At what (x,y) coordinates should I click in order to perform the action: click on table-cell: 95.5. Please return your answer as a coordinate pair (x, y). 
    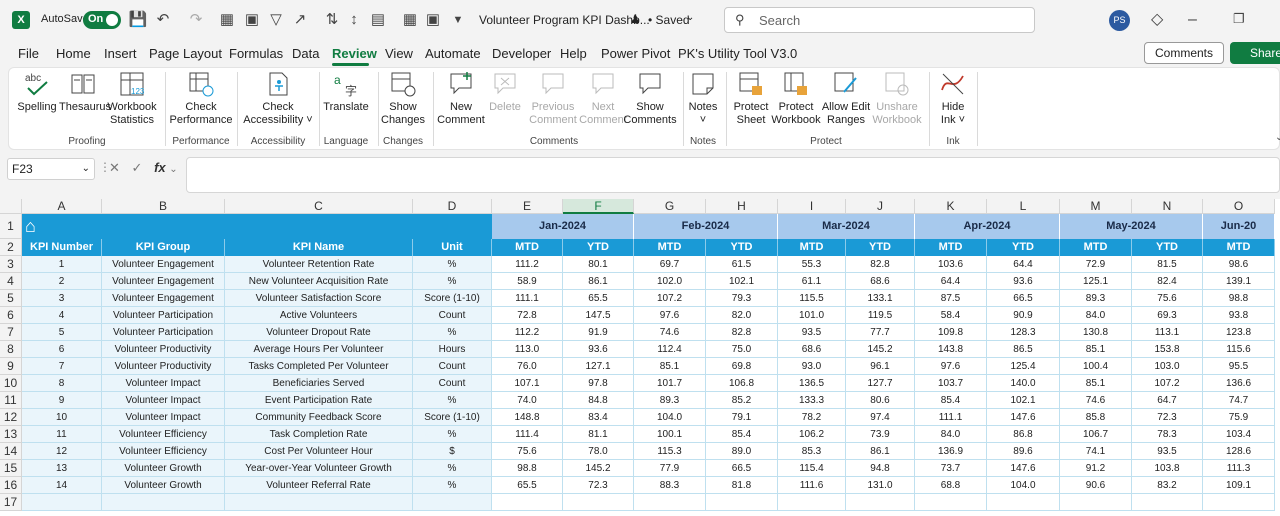
    Looking at the image, I should click on (1239, 366).